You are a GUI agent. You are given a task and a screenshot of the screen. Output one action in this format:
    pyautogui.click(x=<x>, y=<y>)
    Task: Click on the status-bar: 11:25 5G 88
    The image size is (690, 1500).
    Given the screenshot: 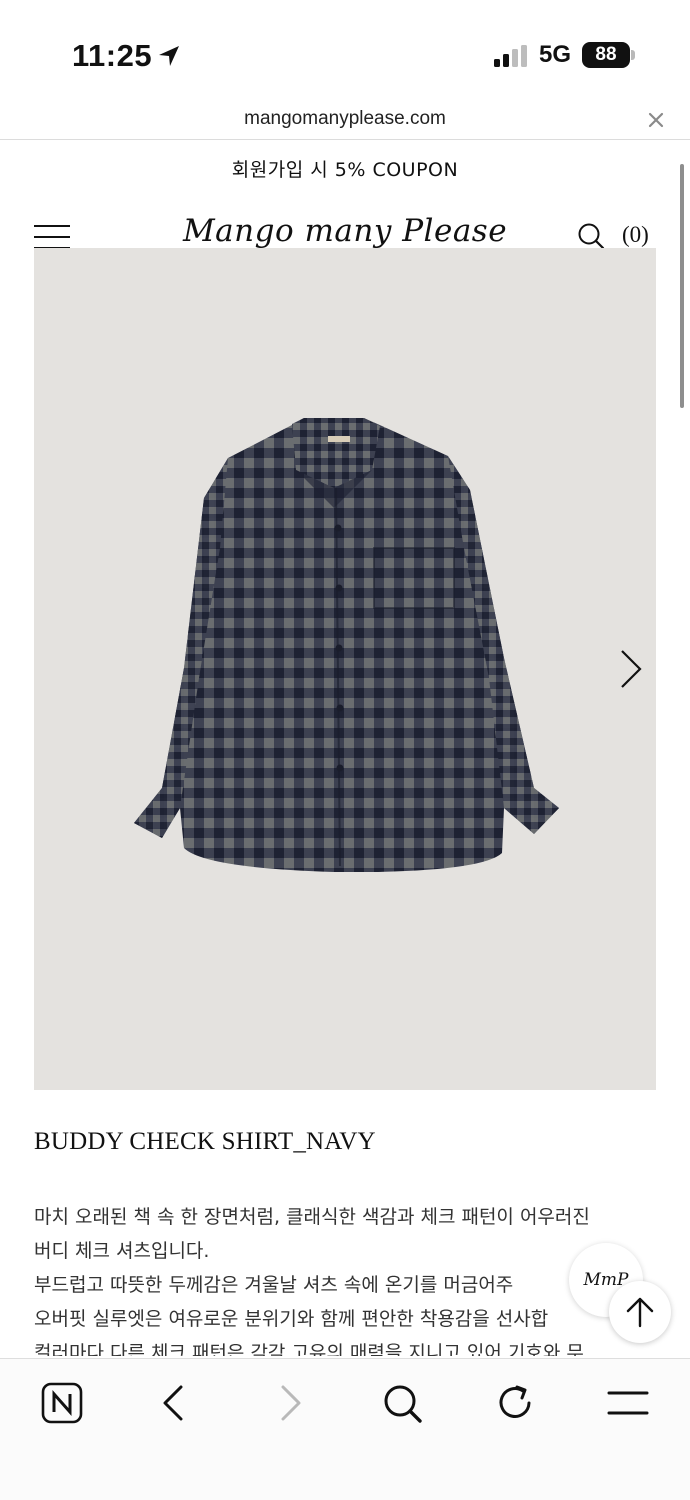 What is the action you would take?
    pyautogui.click(x=345, y=50)
    